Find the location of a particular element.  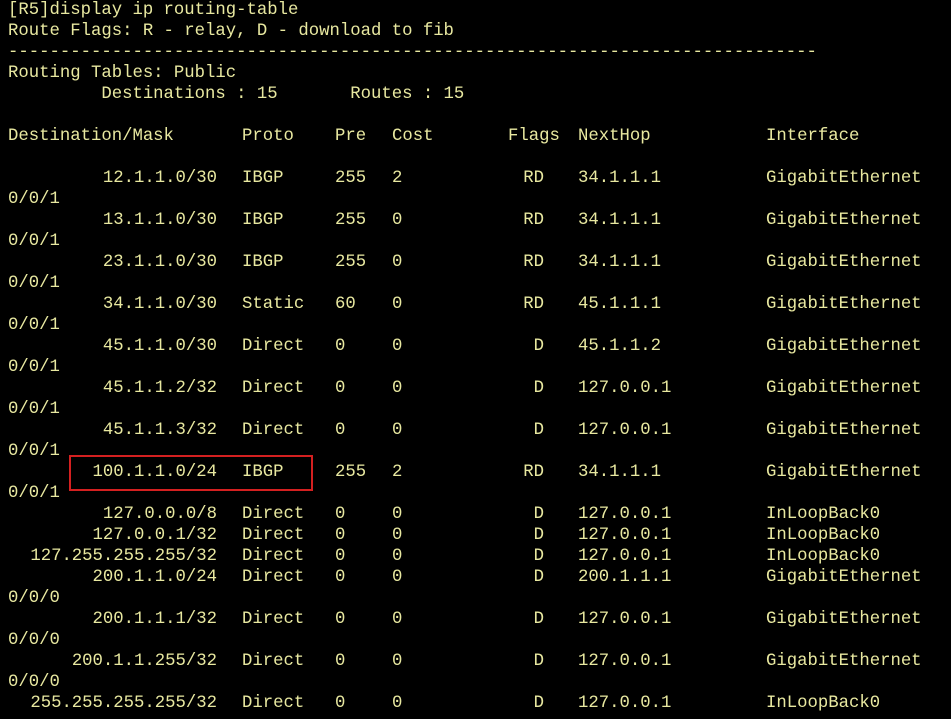

counts-line: Destinations : 15 Routes : 15 is located at coordinates (236, 94).